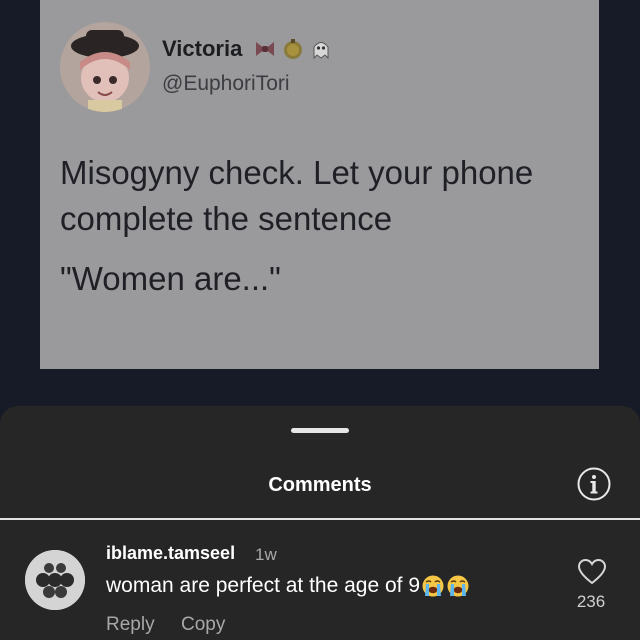 This screenshot has width=640, height=640. What do you see at coordinates (170, 553) in the screenshot?
I see `comment-username: iblame.tamseel` at bounding box center [170, 553].